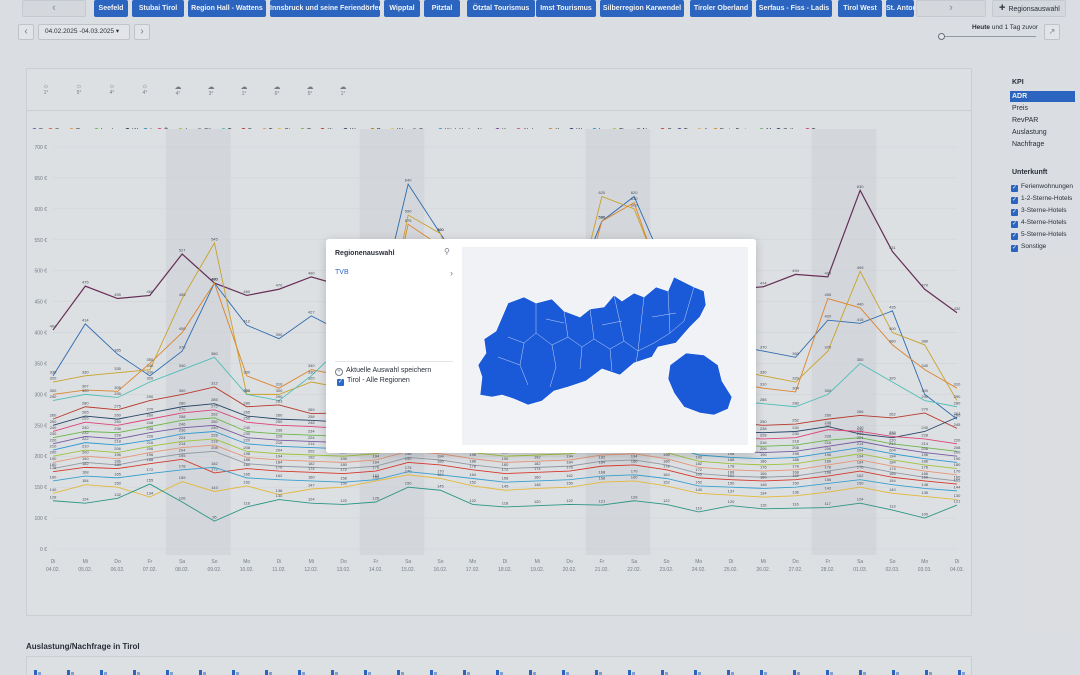  I want to click on data-label: 134, so click(763, 493).